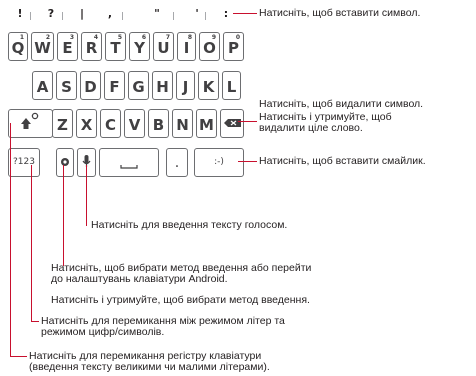  I want to click on key-label: I, so click(186, 48).